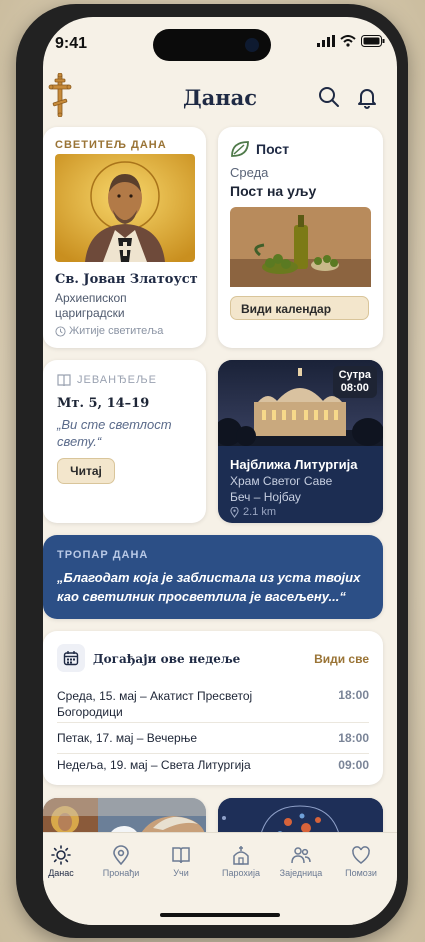  Describe the element at coordinates (220, 915) in the screenshot. I see `home-indicator` at that location.